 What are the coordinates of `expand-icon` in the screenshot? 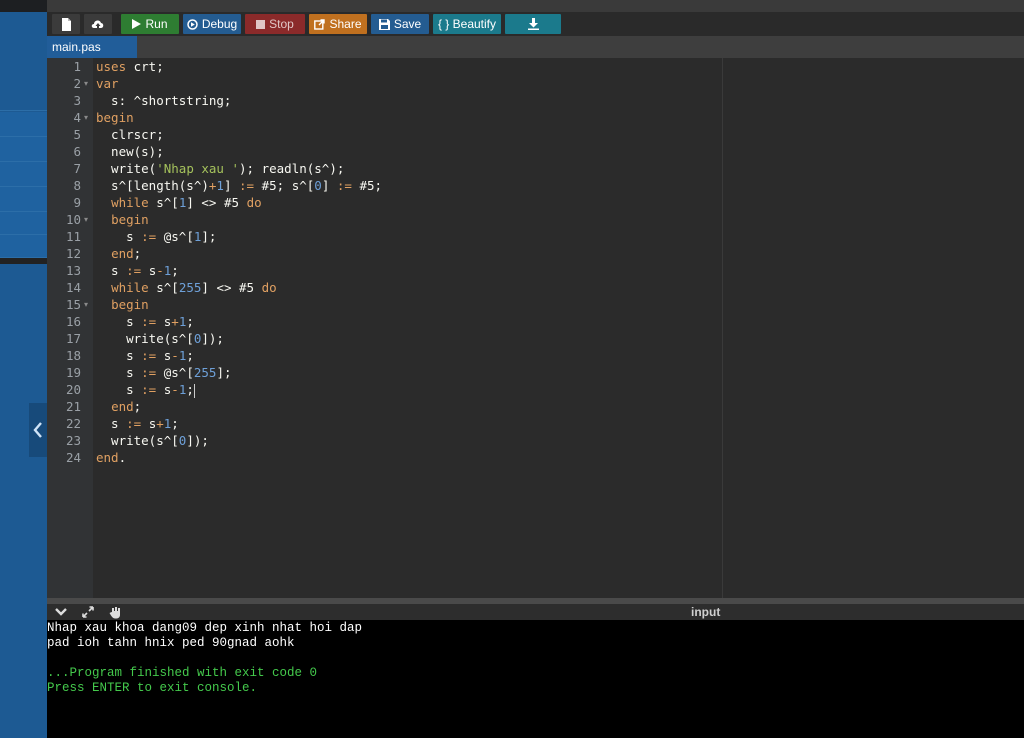 It's located at (88, 612).